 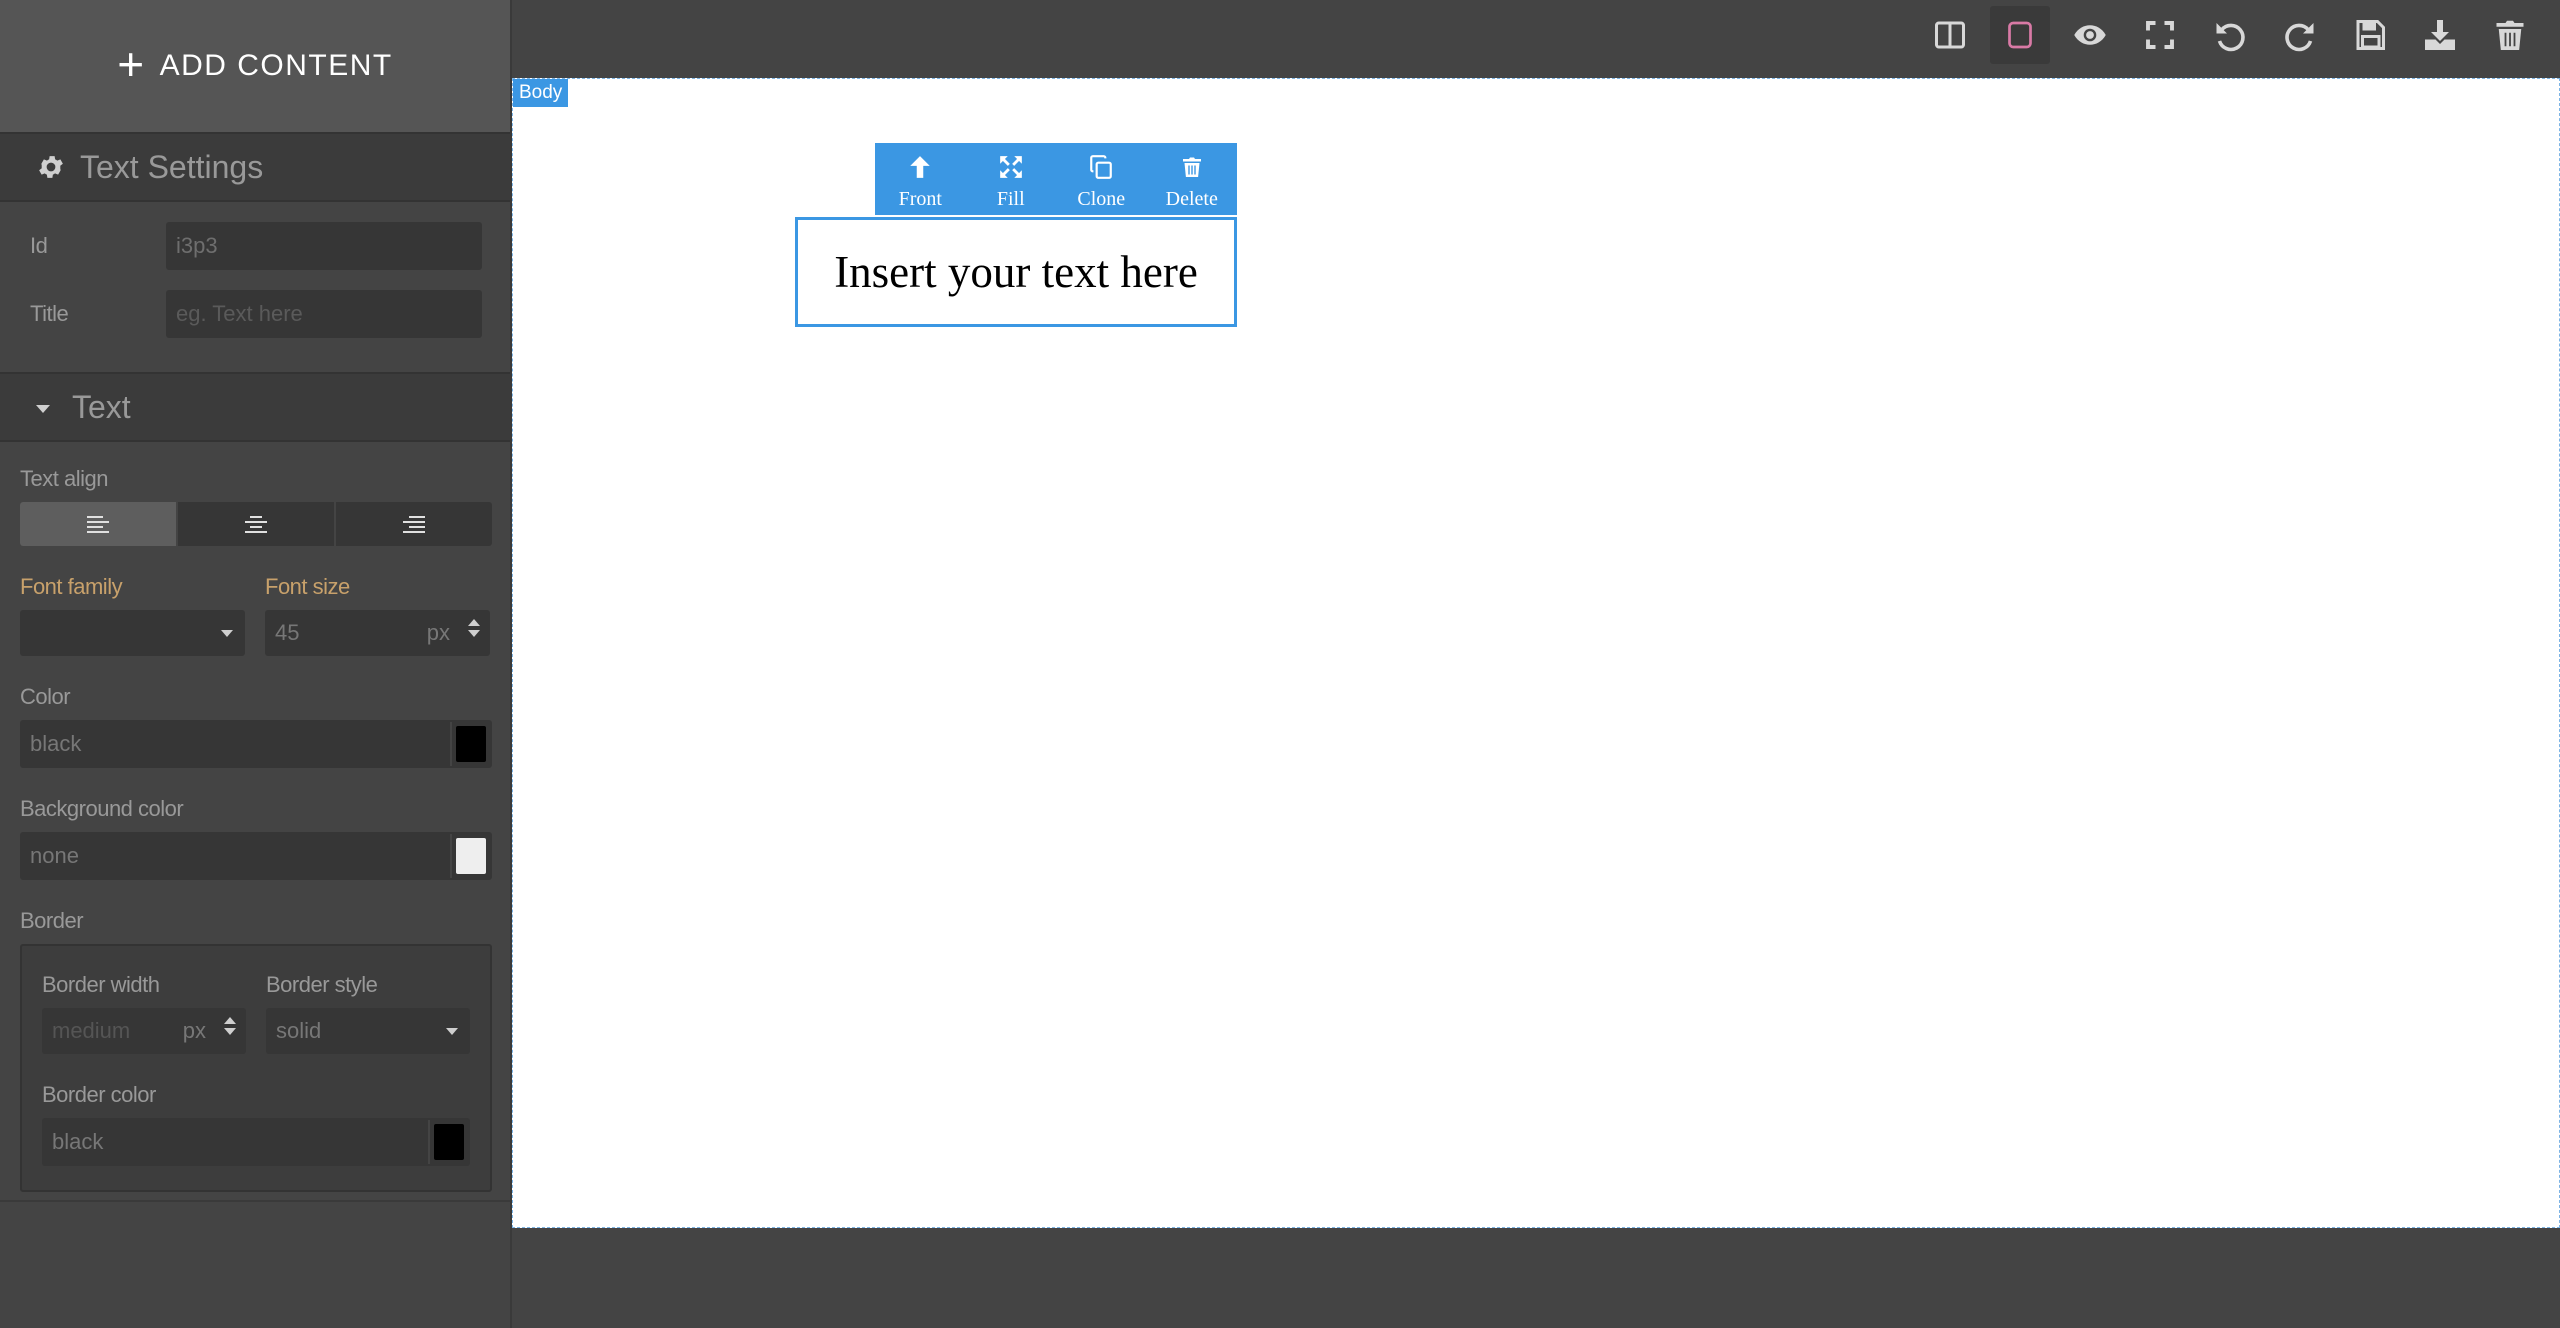 What do you see at coordinates (1101, 199) in the screenshot?
I see `clone-label: Clone` at bounding box center [1101, 199].